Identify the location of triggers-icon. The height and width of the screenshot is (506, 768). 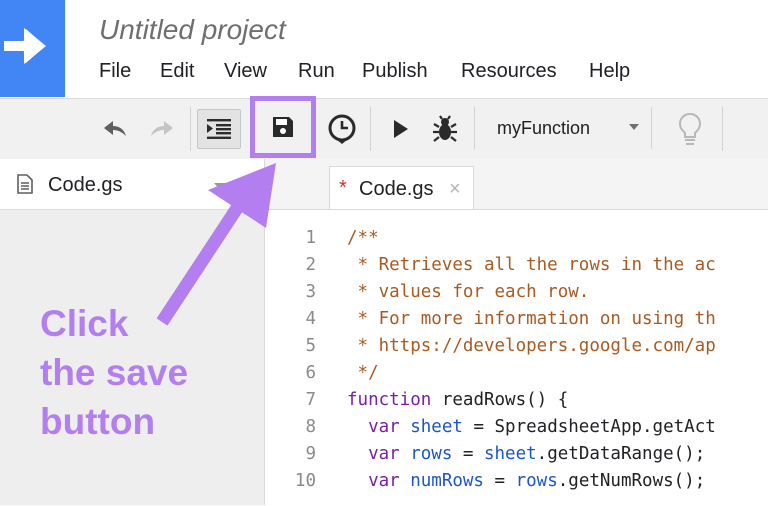
(342, 129).